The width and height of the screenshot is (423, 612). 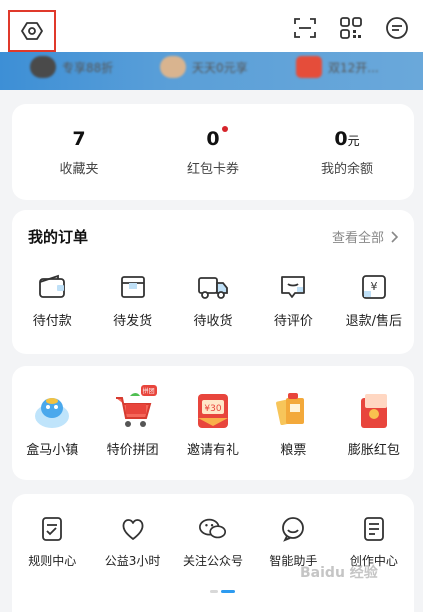 What do you see at coordinates (213, 321) in the screenshot?
I see `order-label: 待收货` at bounding box center [213, 321].